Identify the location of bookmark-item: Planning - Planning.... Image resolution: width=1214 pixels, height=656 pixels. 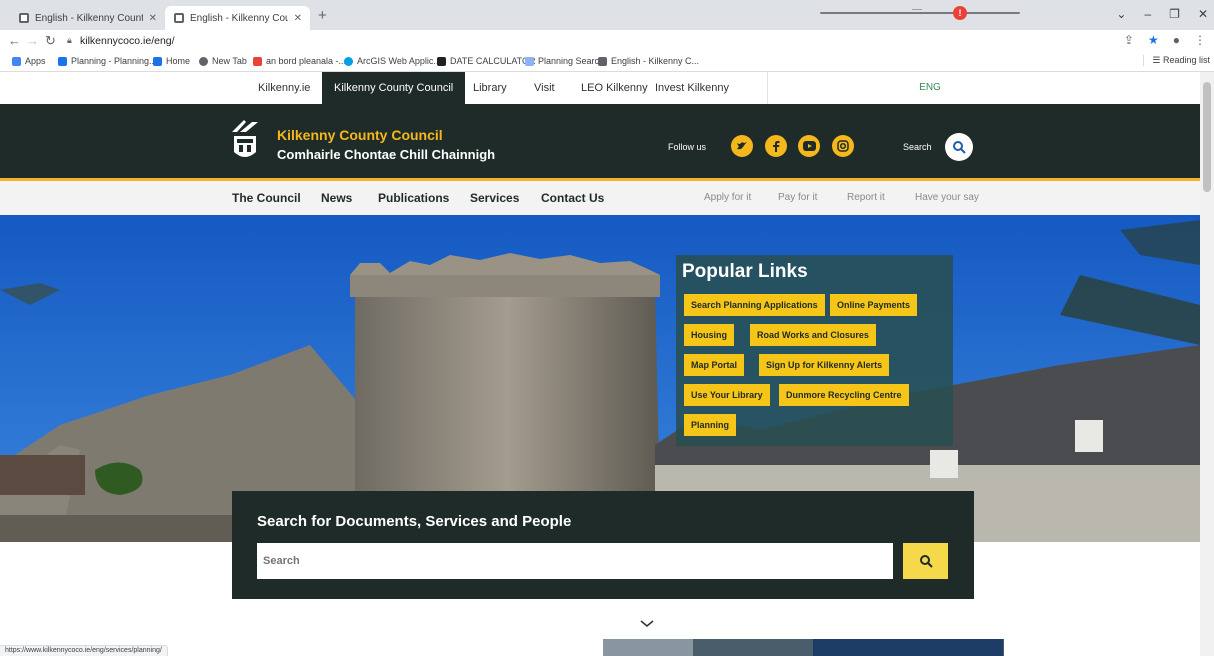
(107, 61).